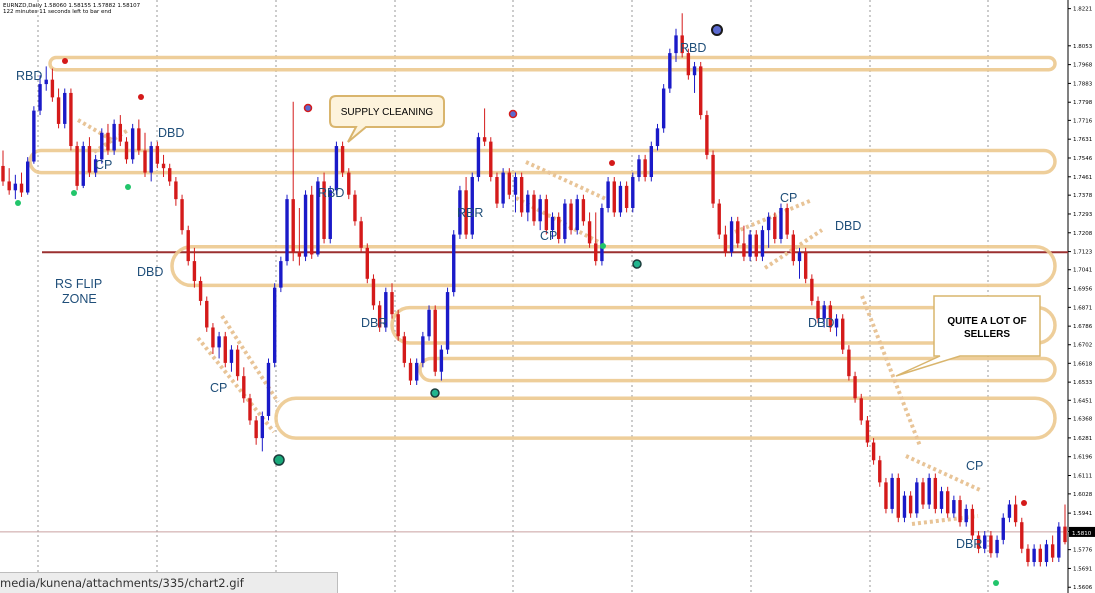  What do you see at coordinates (29, 76) in the screenshot?
I see `annotation-label: RBD` at bounding box center [29, 76].